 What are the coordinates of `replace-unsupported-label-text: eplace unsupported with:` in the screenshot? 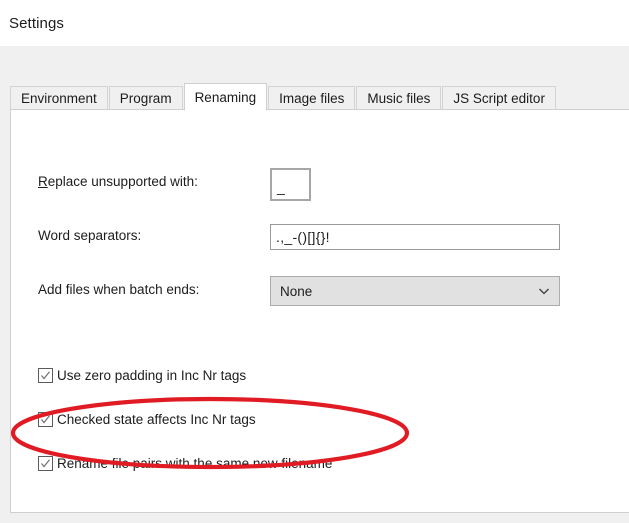 It's located at (122, 181).